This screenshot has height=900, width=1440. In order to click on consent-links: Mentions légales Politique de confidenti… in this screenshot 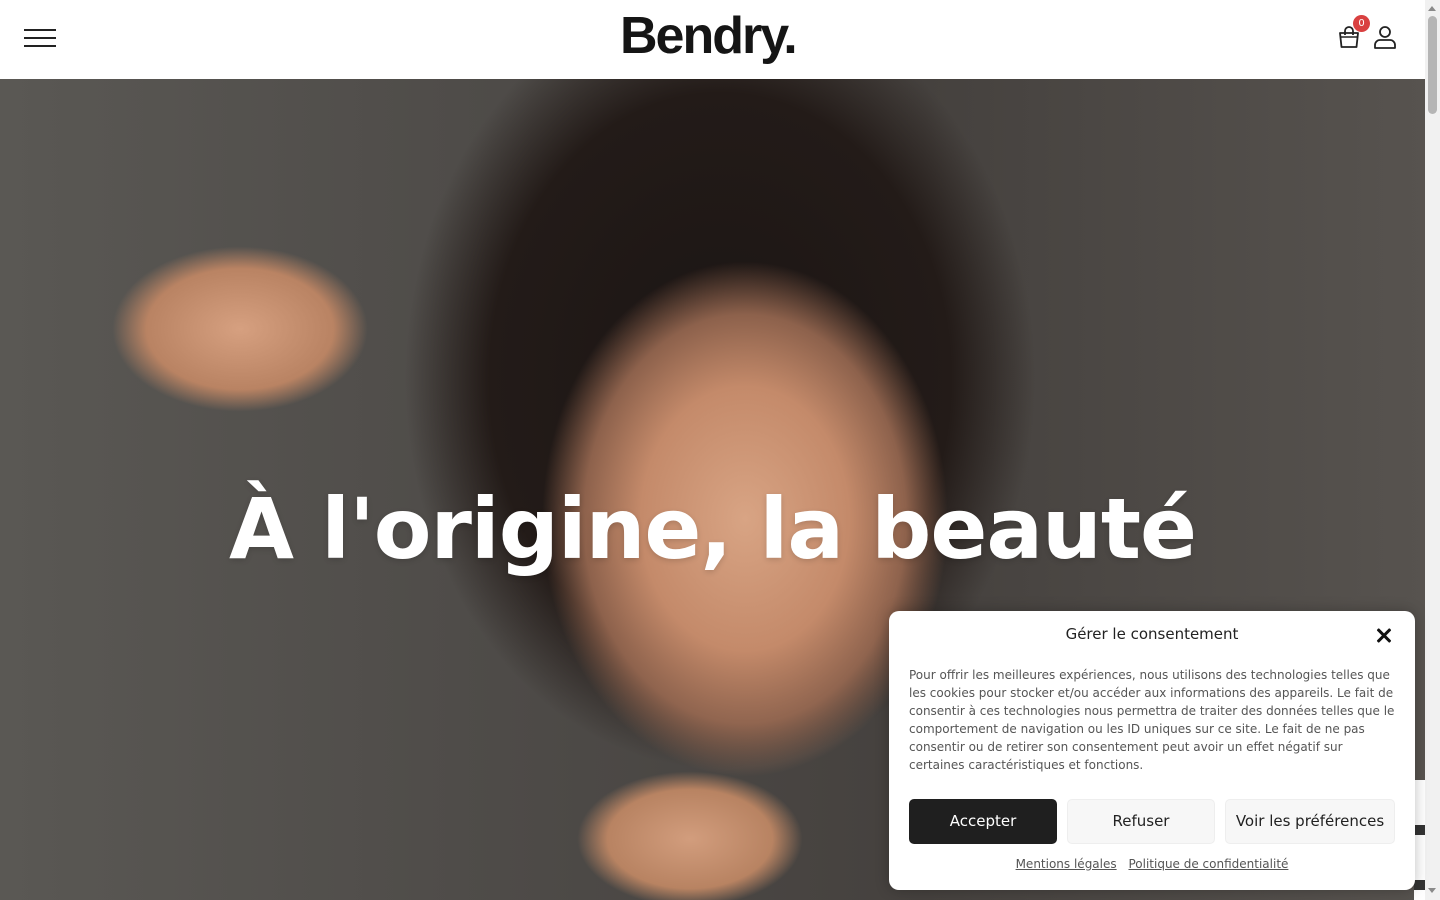, I will do `click(1152, 864)`.